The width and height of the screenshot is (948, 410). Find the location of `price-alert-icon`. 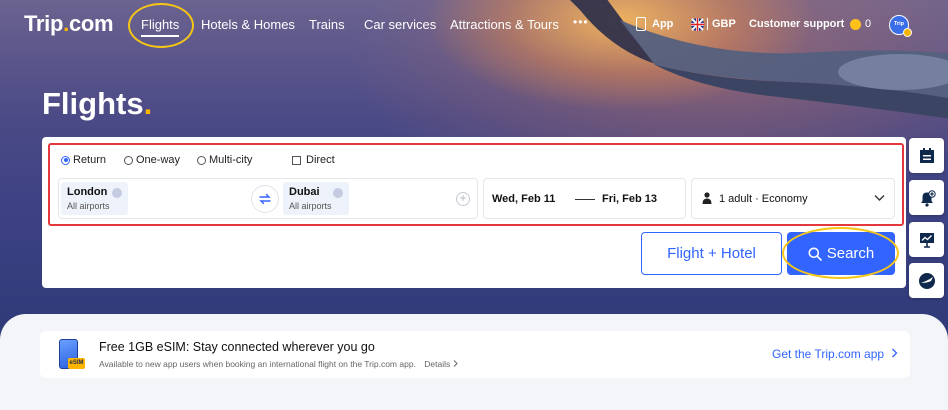

price-alert-icon is located at coordinates (928, 198).